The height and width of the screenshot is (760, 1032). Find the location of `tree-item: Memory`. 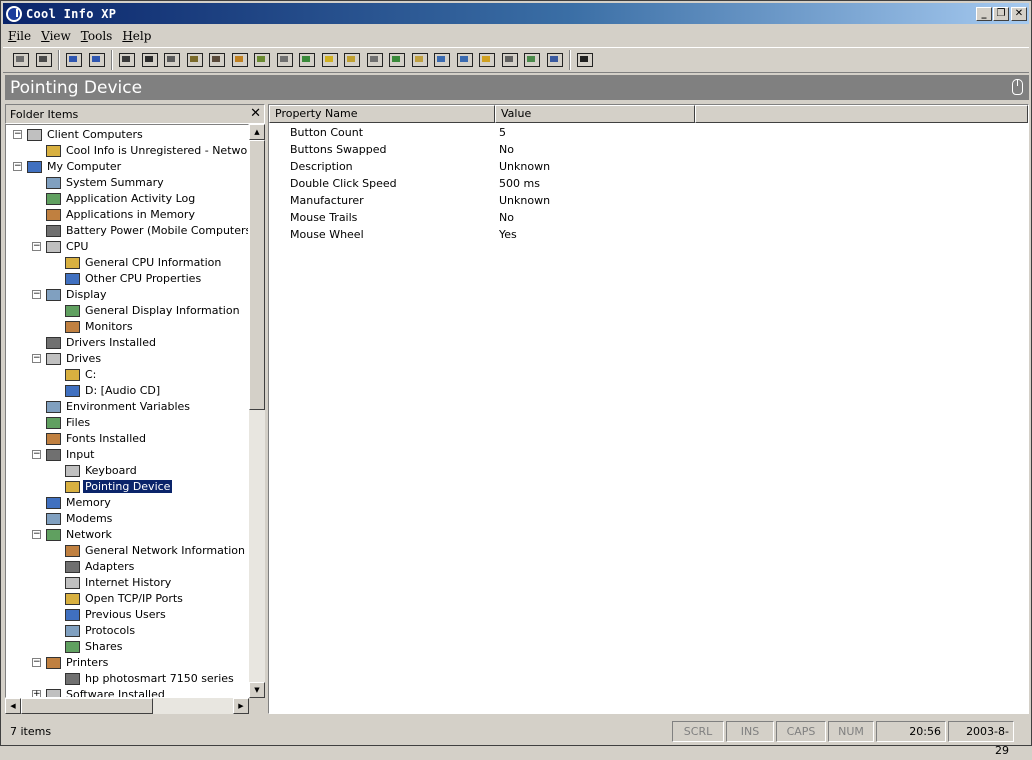

tree-item: Memory is located at coordinates (72, 502).